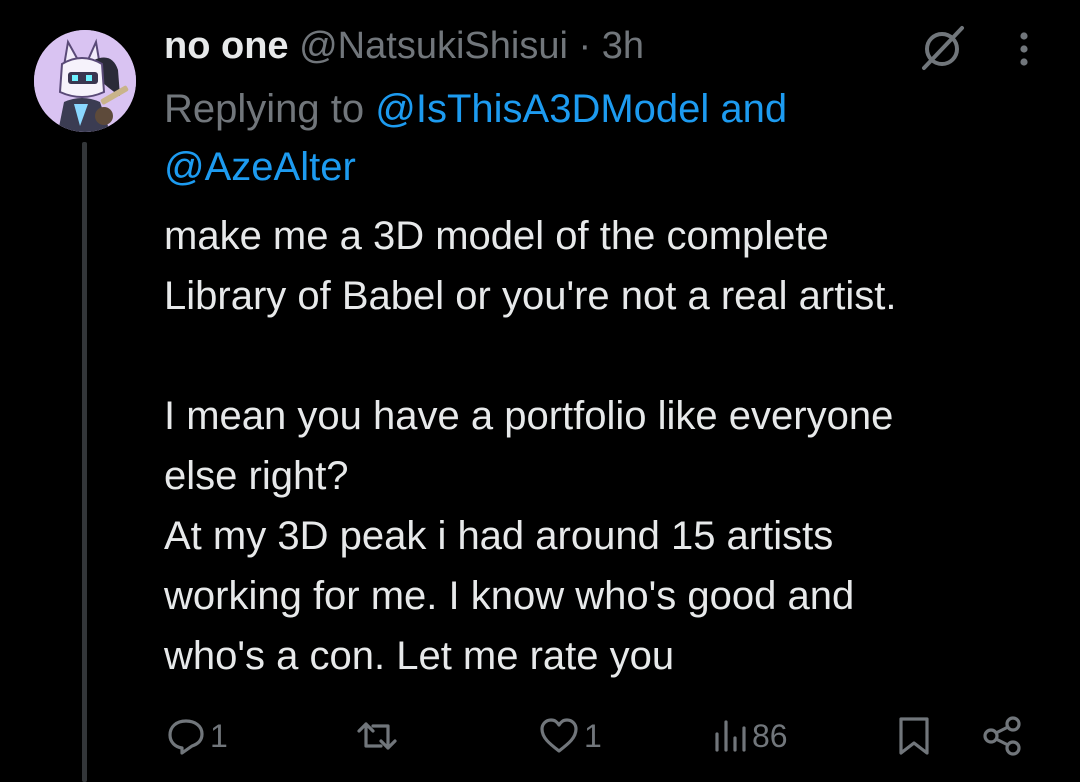 The image size is (1080, 782). I want to click on mention-link: @IsThisA3DModel, so click(542, 109).